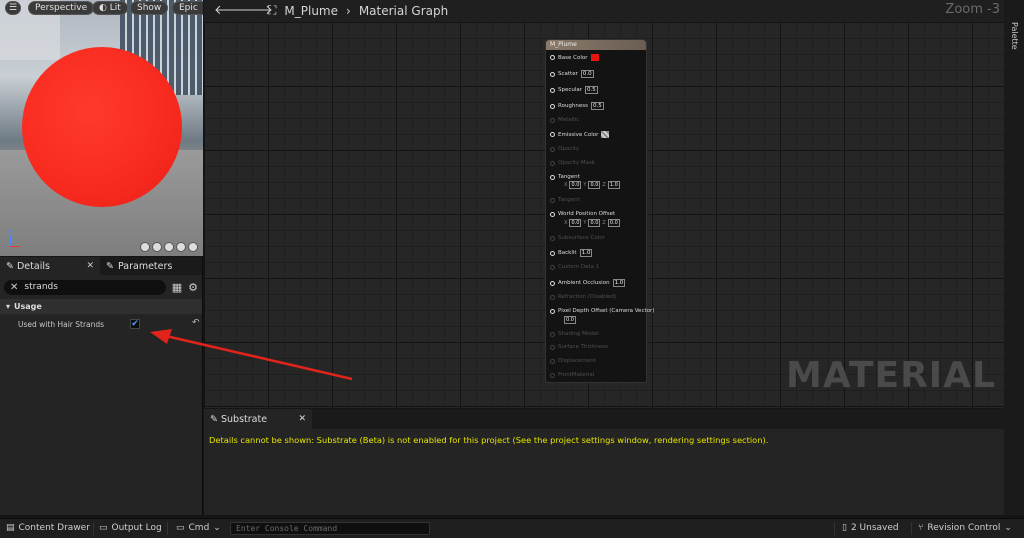  Describe the element at coordinates (130, 528) in the screenshot. I see `output-log-button: ▭ Output Log` at that location.